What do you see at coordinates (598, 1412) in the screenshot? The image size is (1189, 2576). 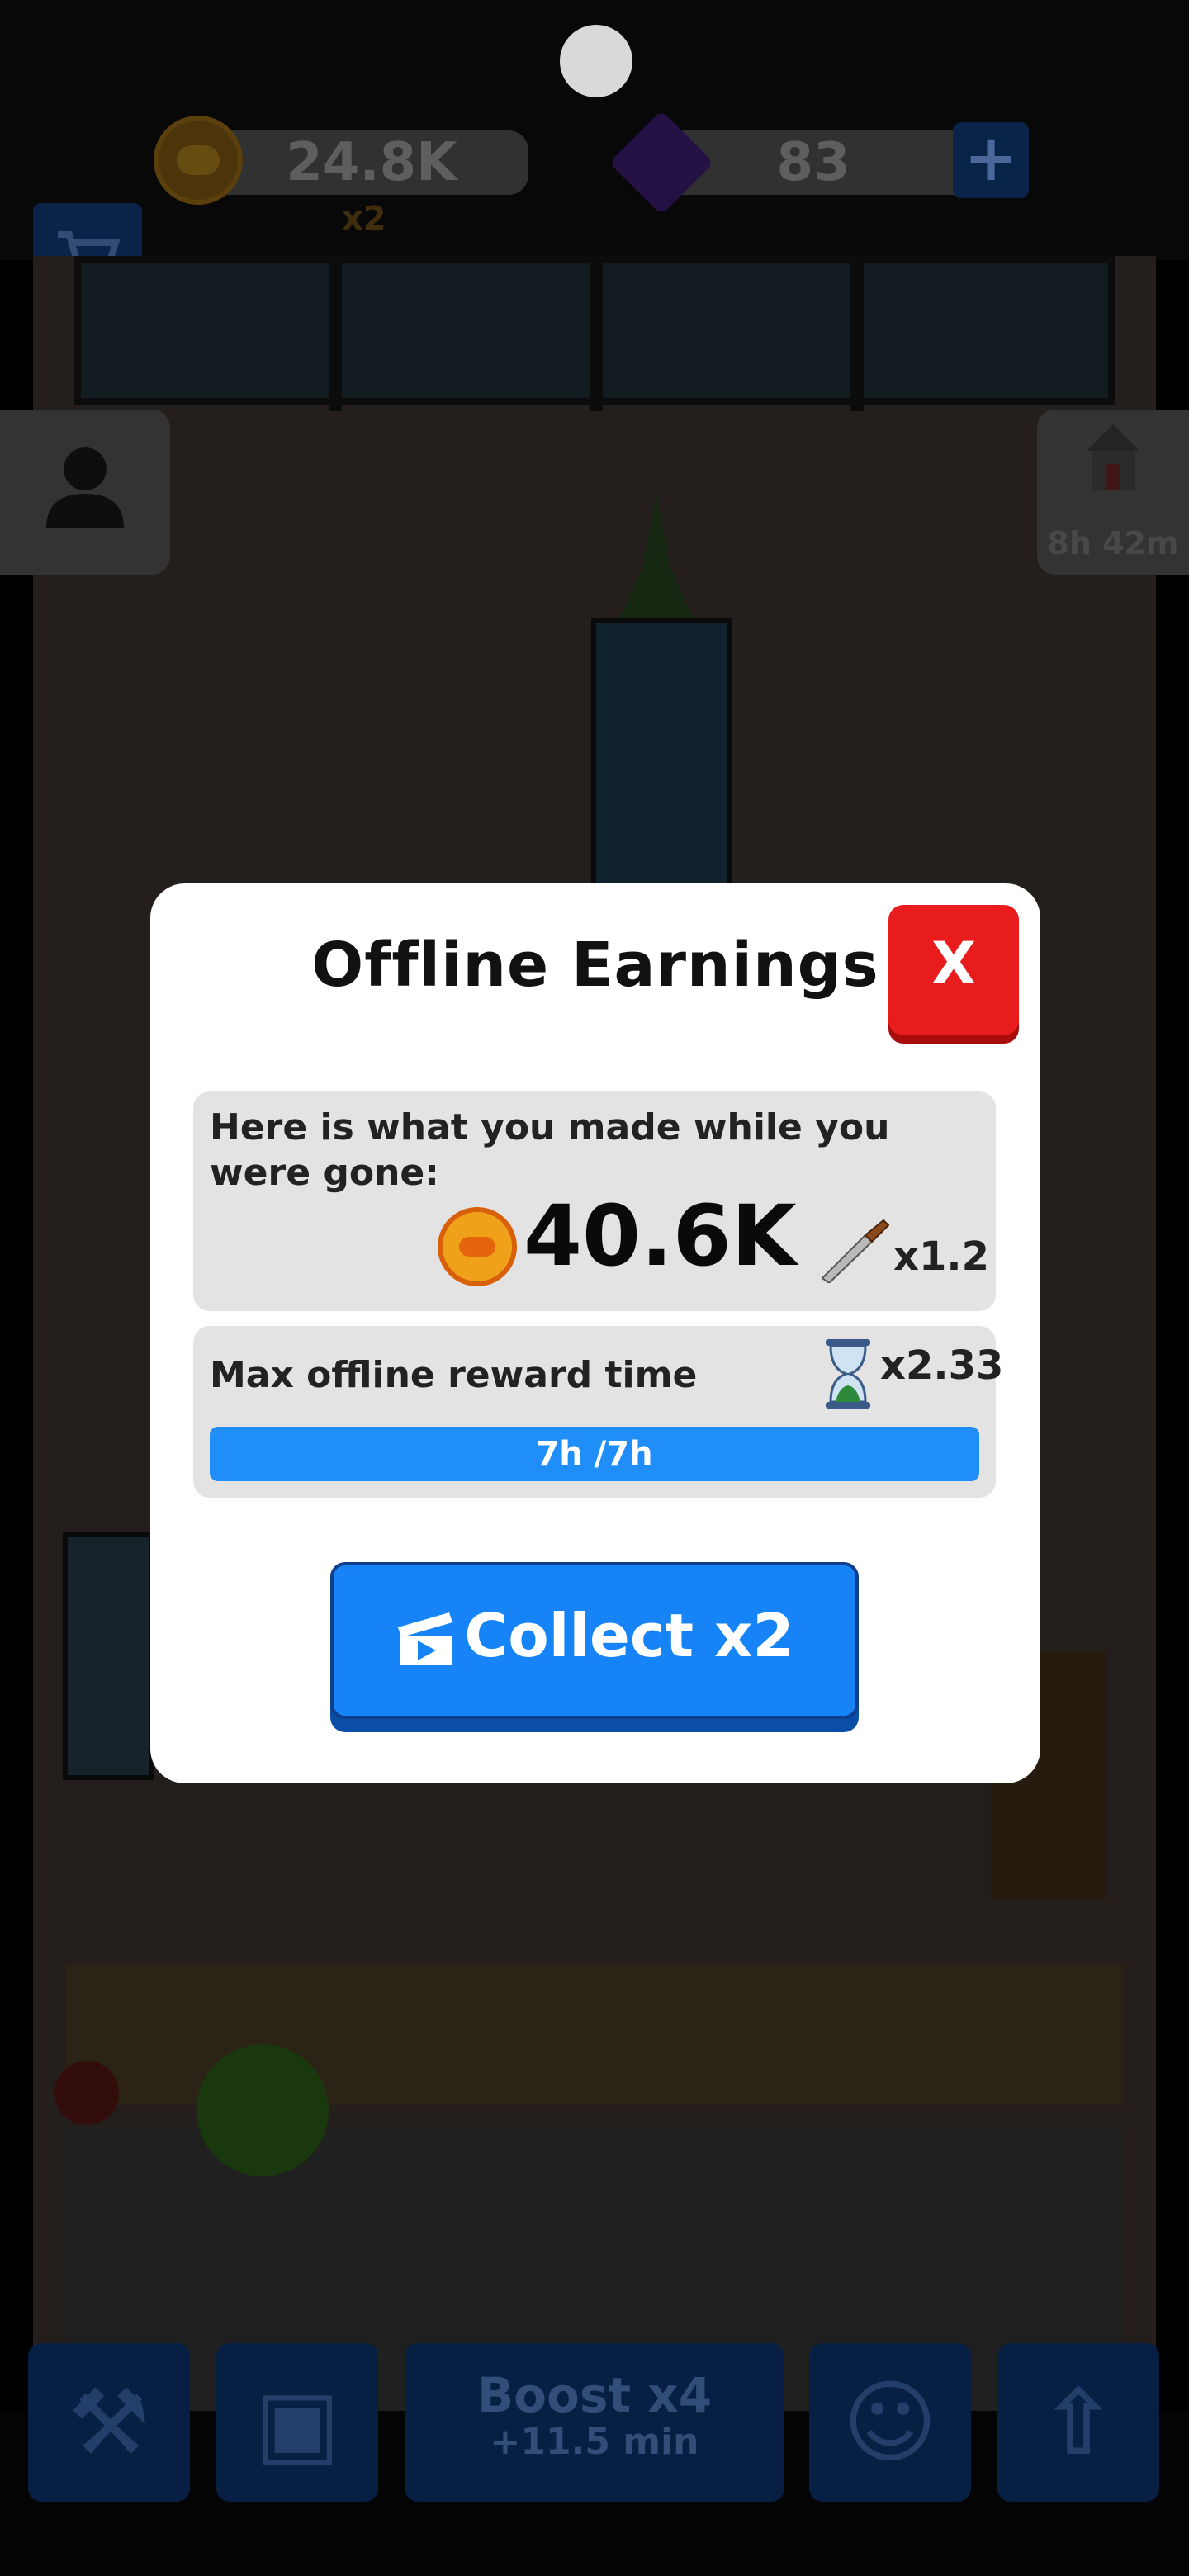 I see `offline-time-panel: Max offline reward time x2.33 7h /7h` at bounding box center [598, 1412].